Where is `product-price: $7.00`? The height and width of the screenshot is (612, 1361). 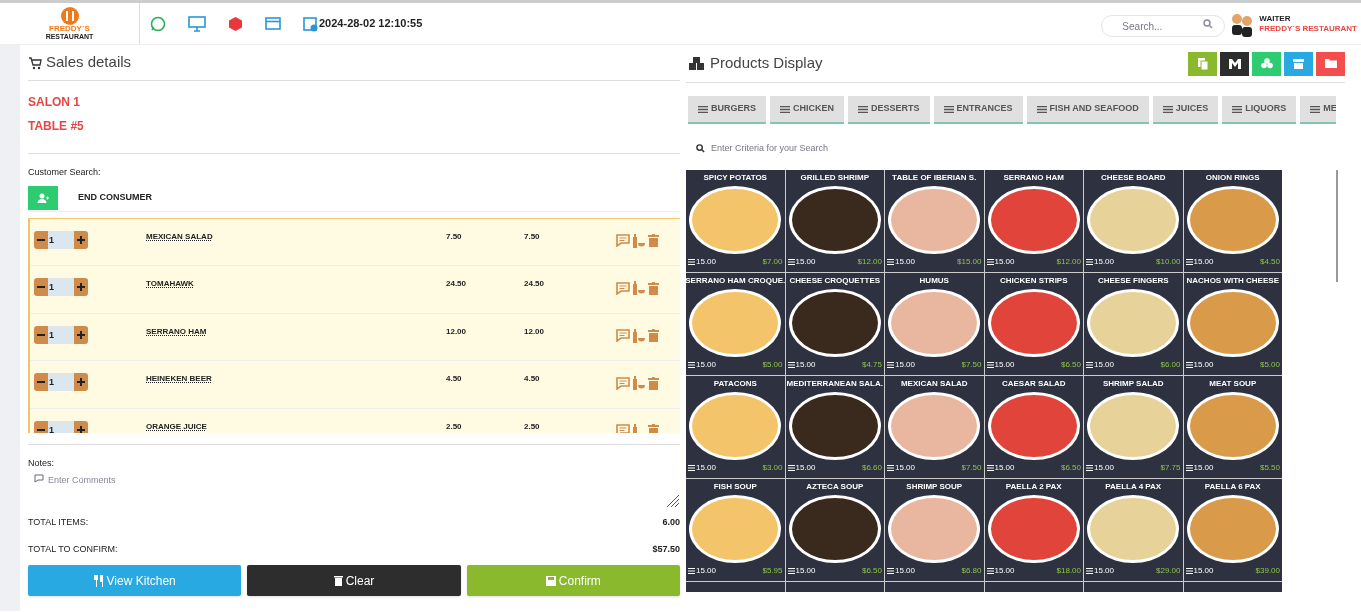 product-price: $7.00 is located at coordinates (772, 261).